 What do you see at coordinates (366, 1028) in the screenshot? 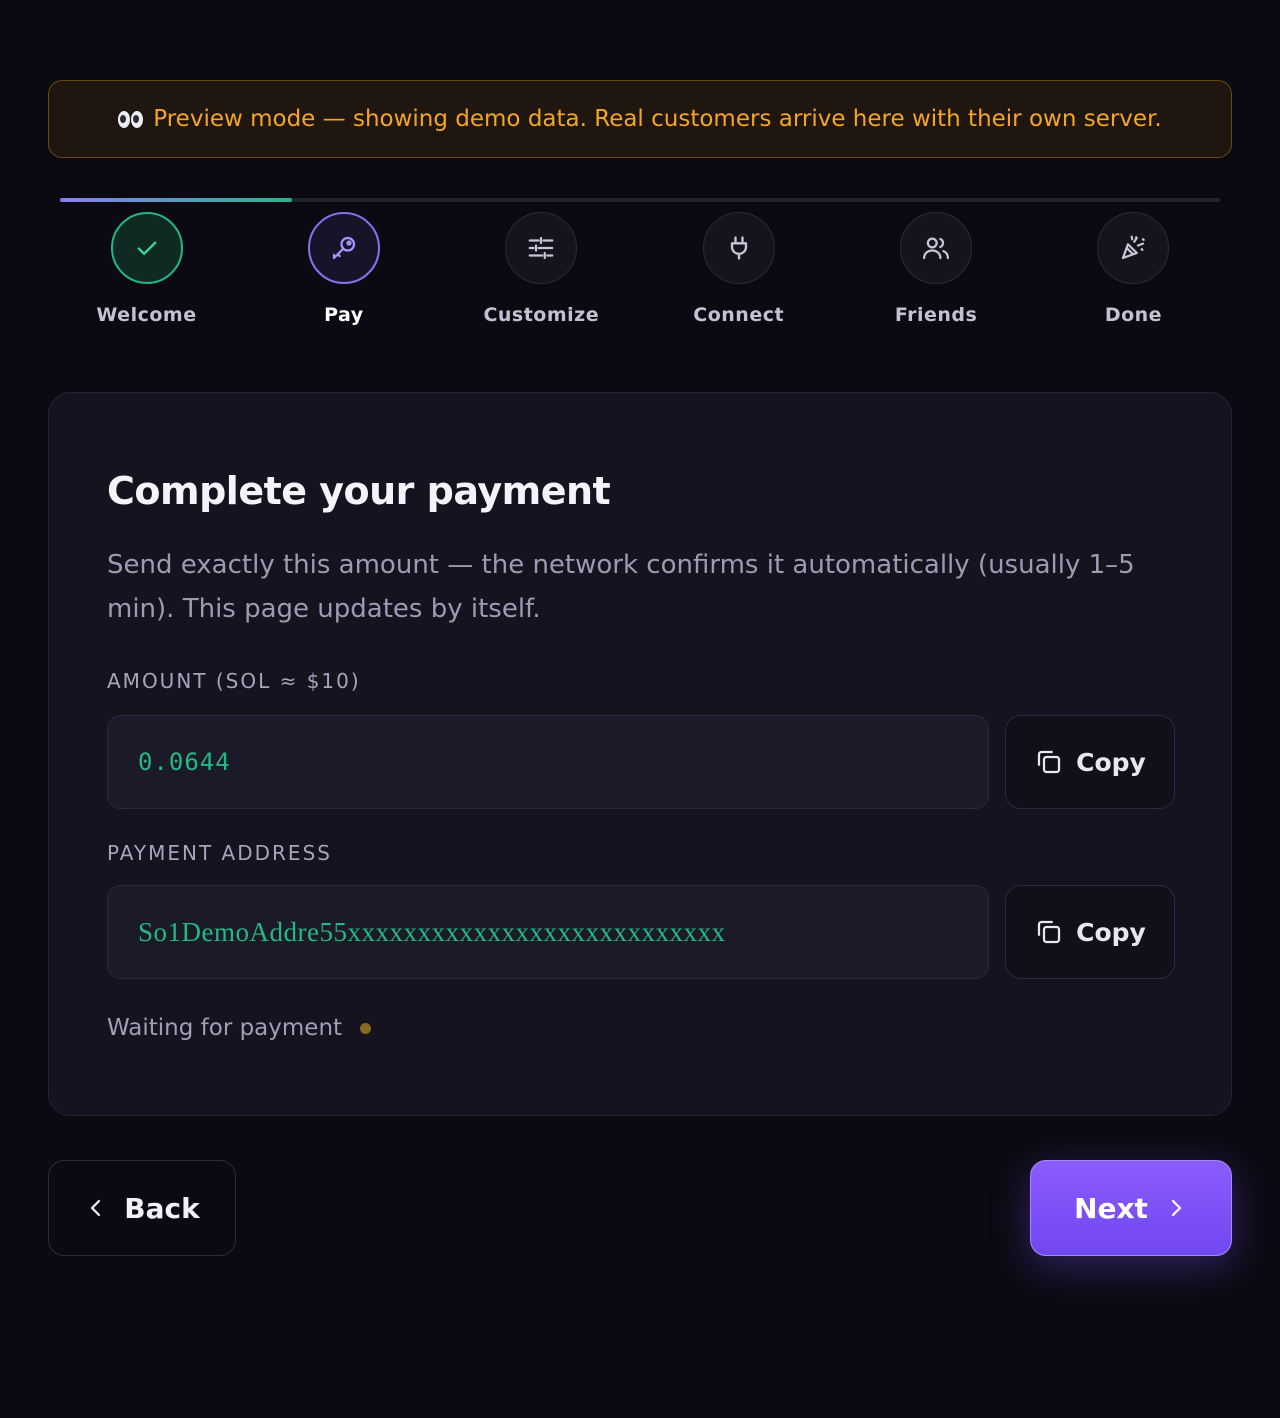
I see `status-dot` at bounding box center [366, 1028].